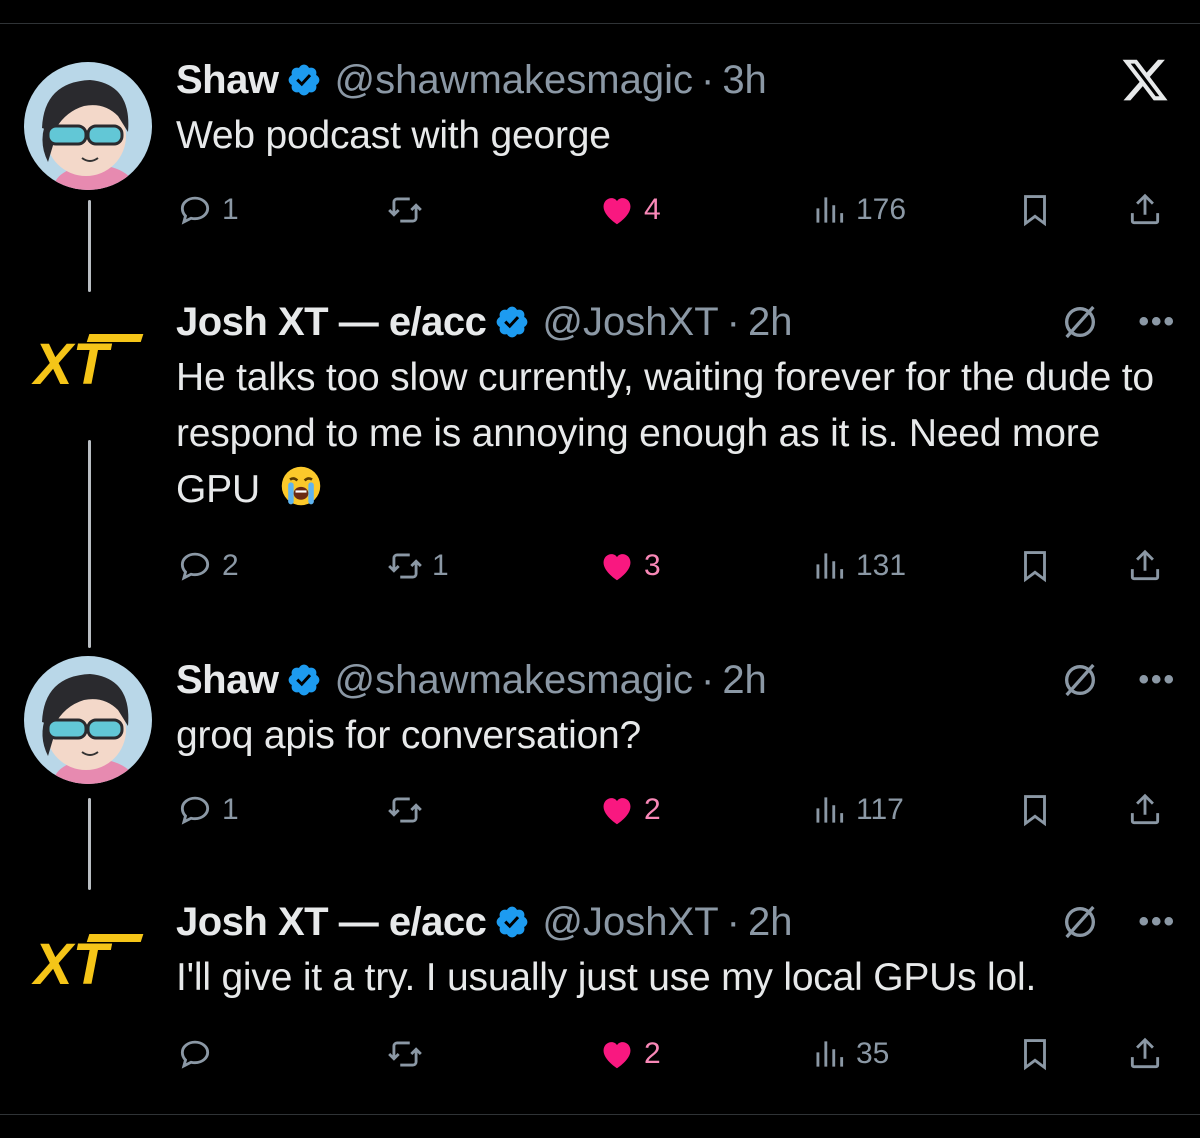 This screenshot has width=1200, height=1138. Describe the element at coordinates (744, 80) in the screenshot. I see `timestamp: 3h` at that location.